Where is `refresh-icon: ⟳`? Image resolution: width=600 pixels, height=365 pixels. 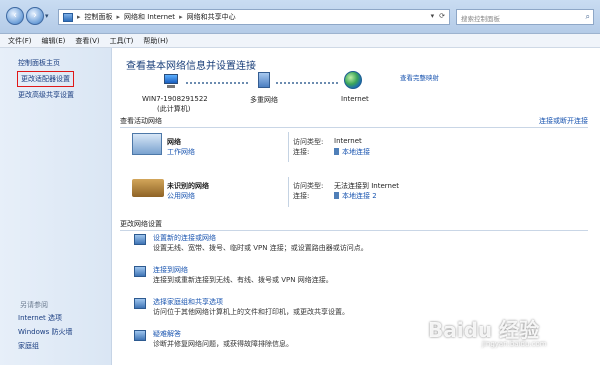
refresh-icon: ⟳ is located at coordinates (442, 16).